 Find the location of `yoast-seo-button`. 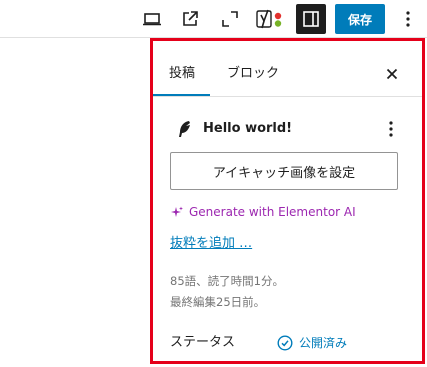

yoast-seo-button is located at coordinates (270, 19).